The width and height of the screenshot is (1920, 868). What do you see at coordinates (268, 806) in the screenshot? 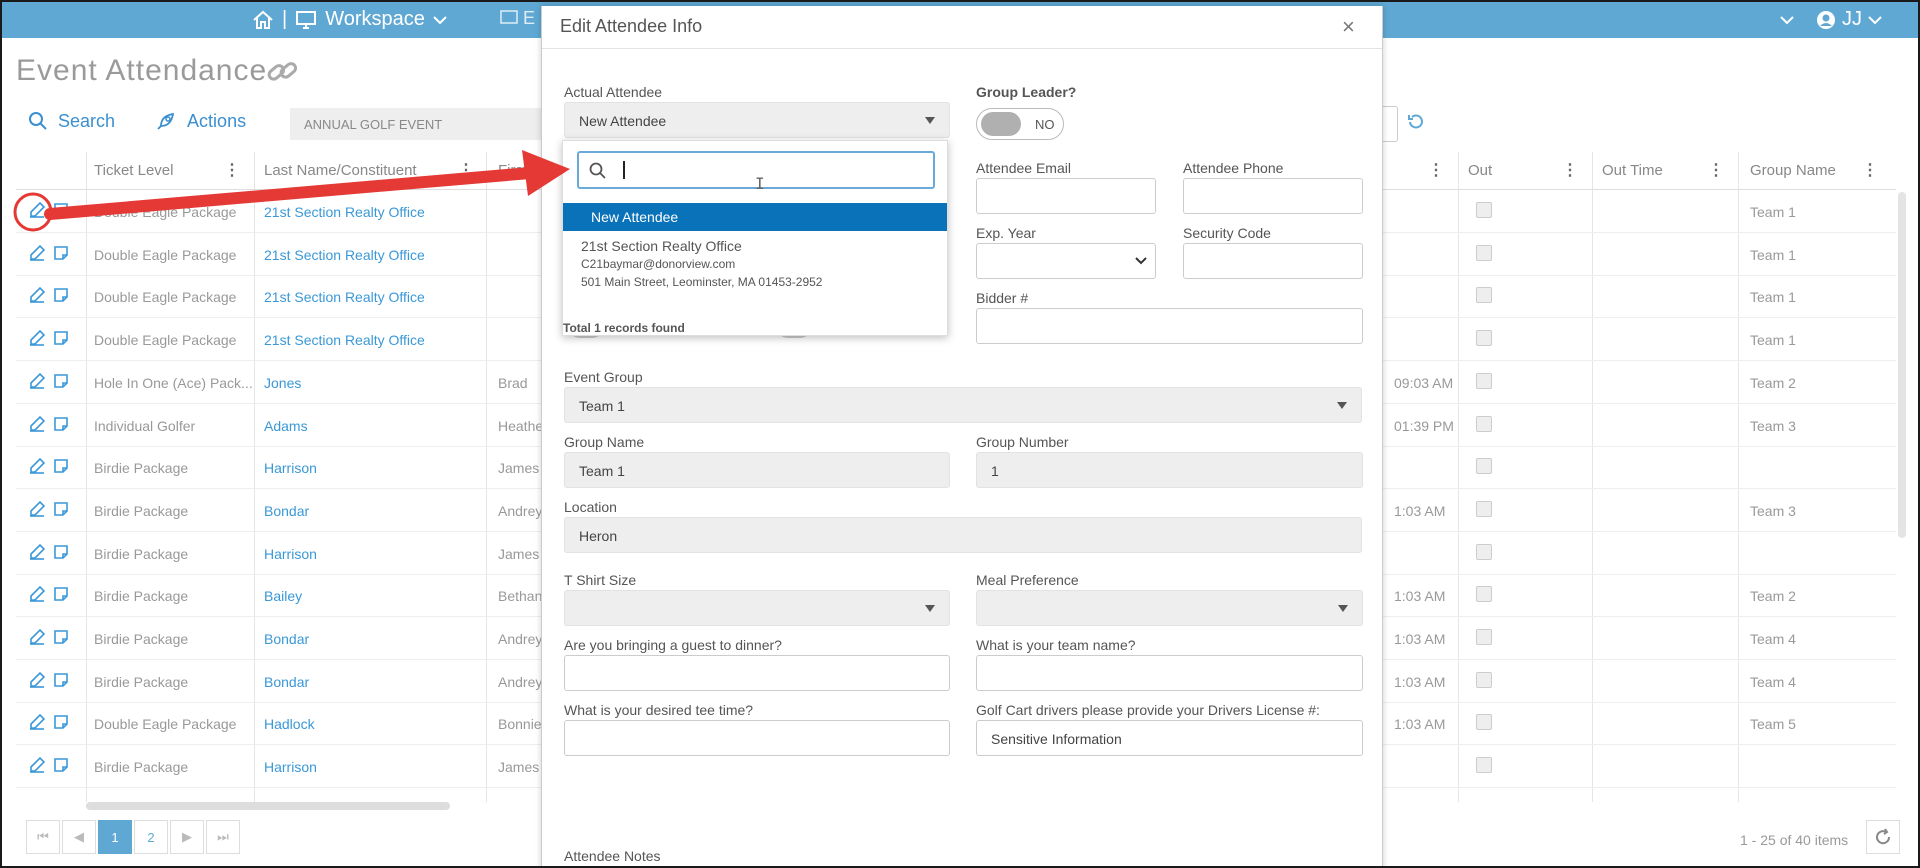
I see `horizontal-scrollbar` at bounding box center [268, 806].